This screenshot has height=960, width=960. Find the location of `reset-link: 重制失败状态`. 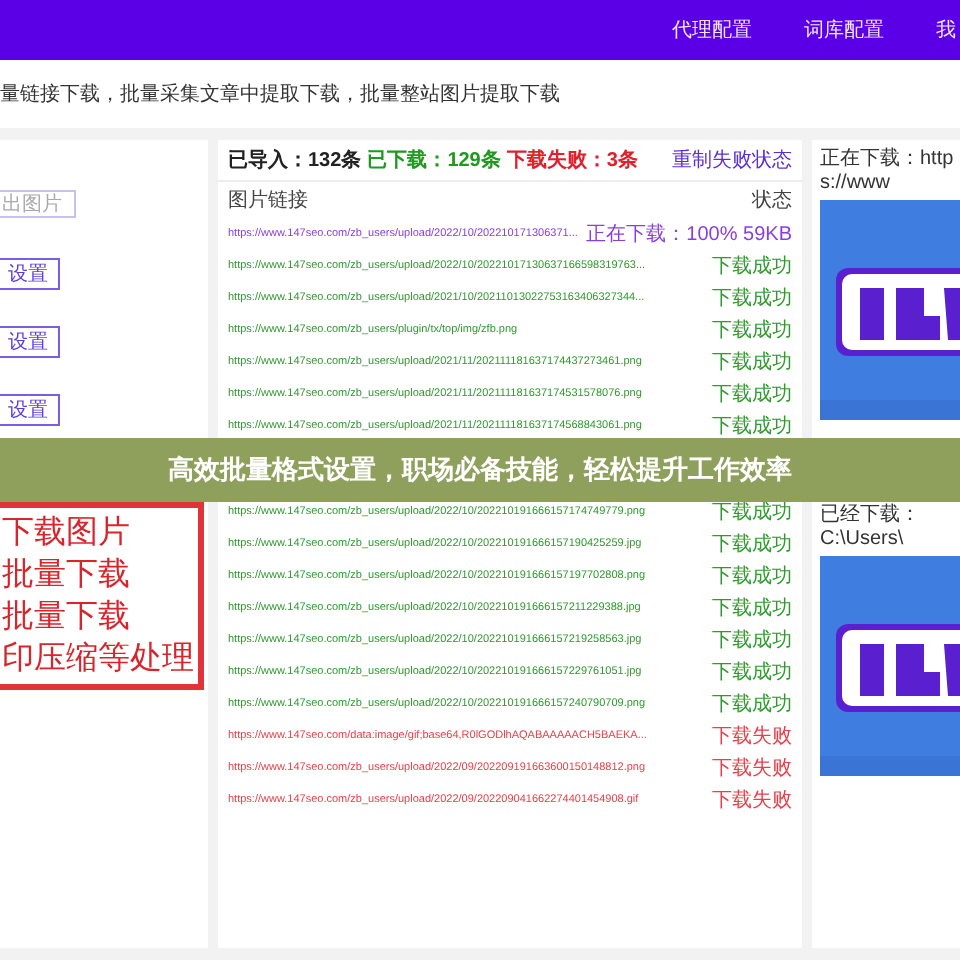

reset-link: 重制失败状态 is located at coordinates (732, 160).